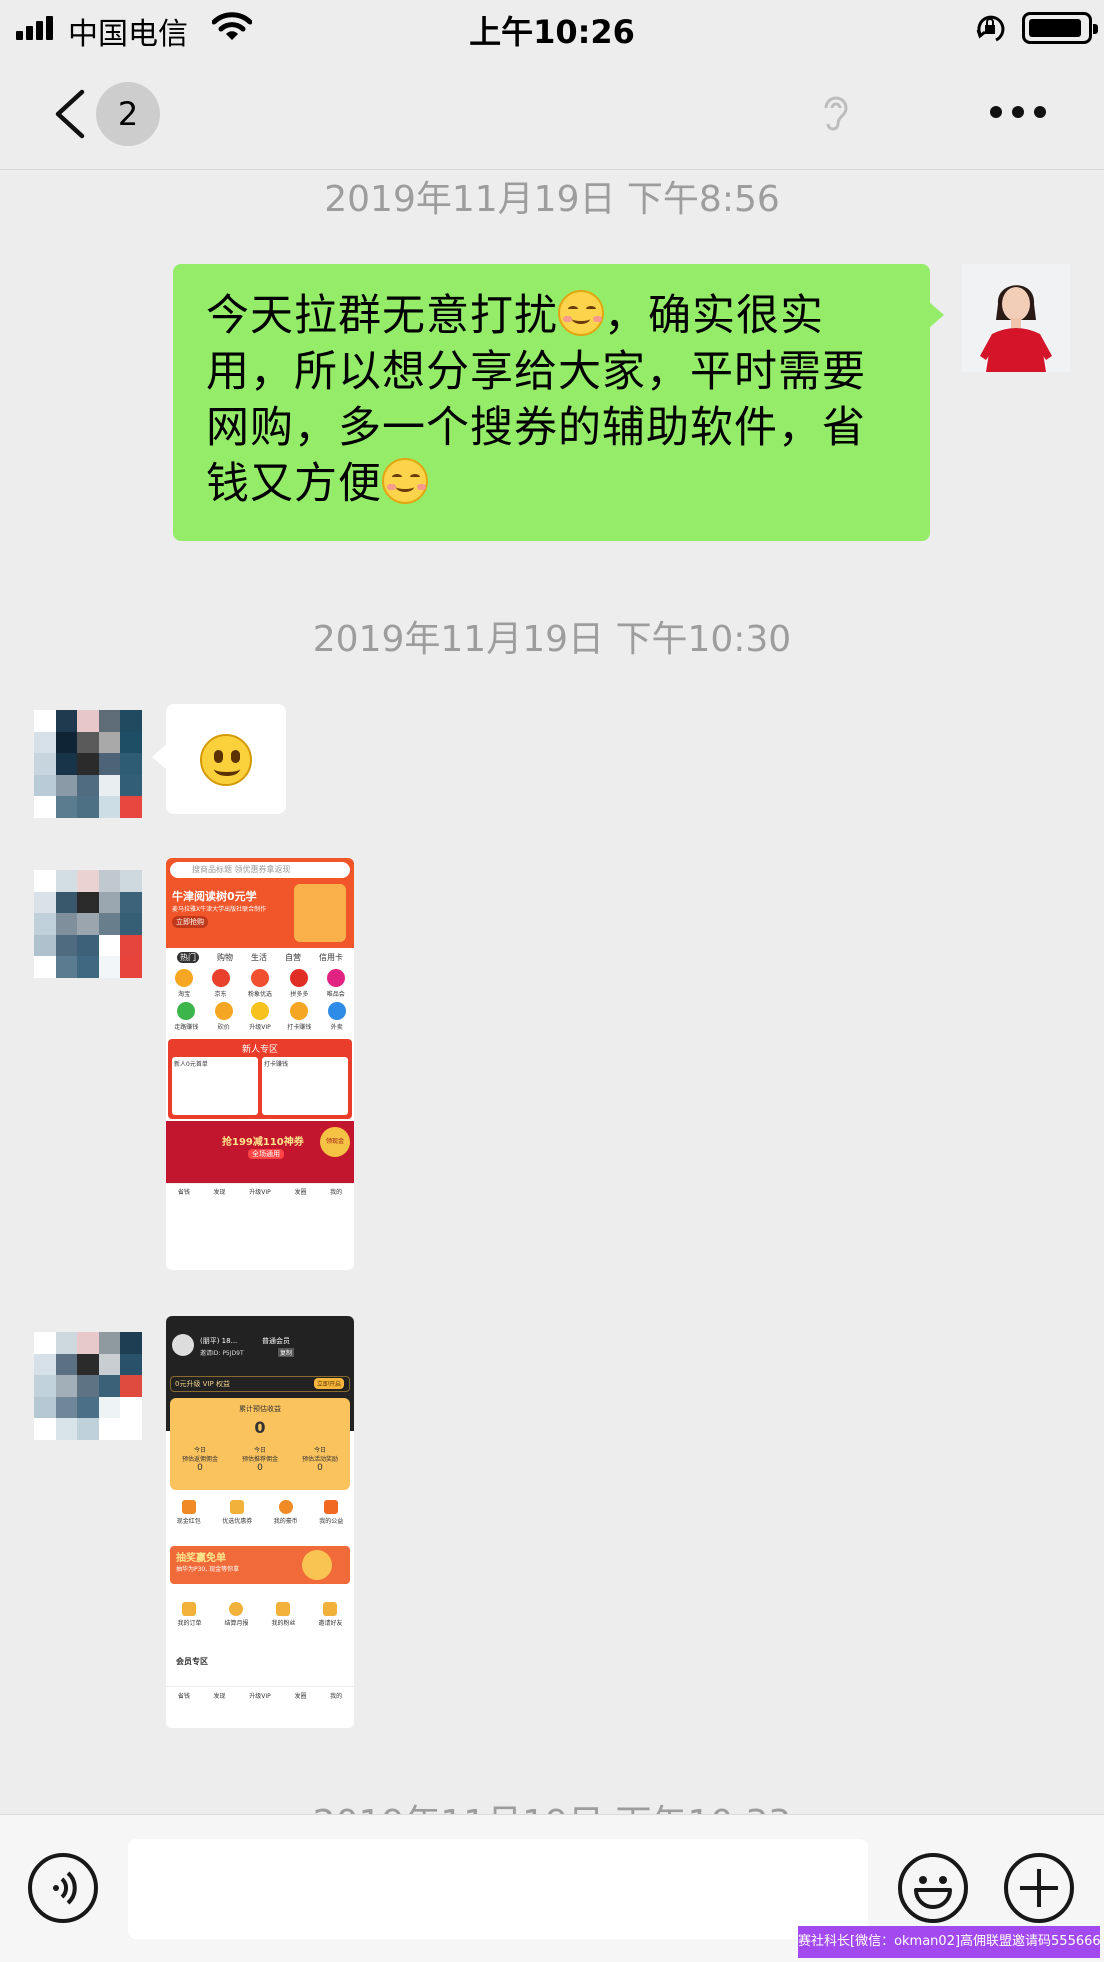 The image size is (1104, 1962). I want to click on message-input, so click(498, 1889).